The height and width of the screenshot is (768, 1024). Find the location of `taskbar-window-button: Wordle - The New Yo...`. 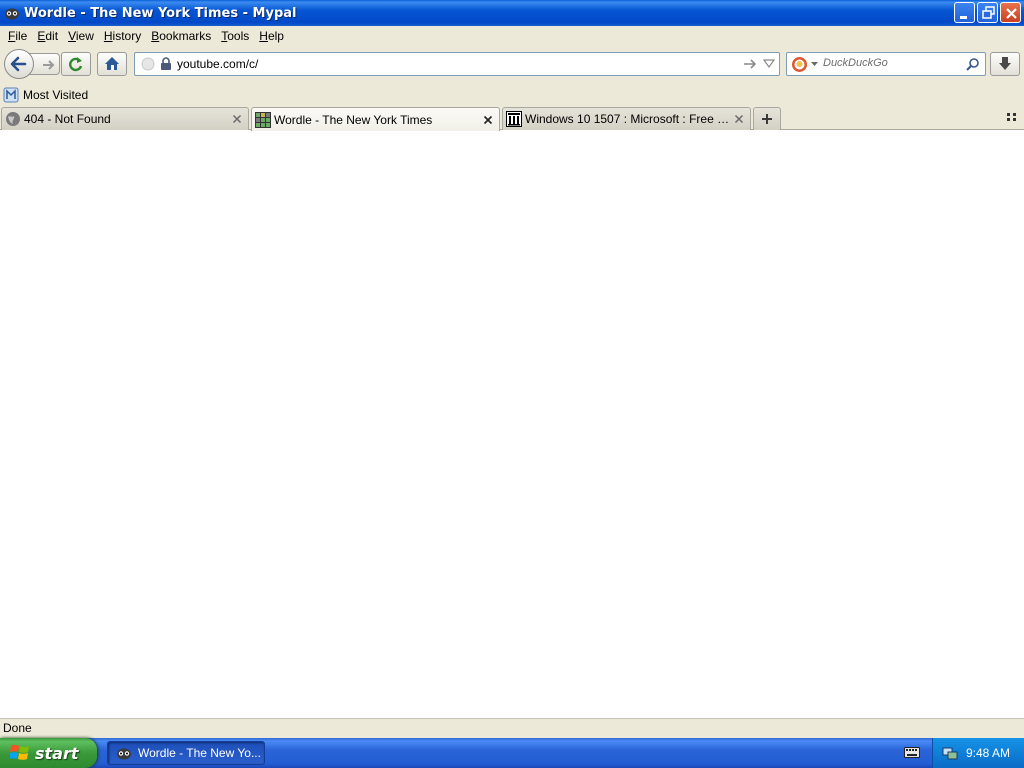

taskbar-window-button: Wordle - The New Yo... is located at coordinates (186, 753).